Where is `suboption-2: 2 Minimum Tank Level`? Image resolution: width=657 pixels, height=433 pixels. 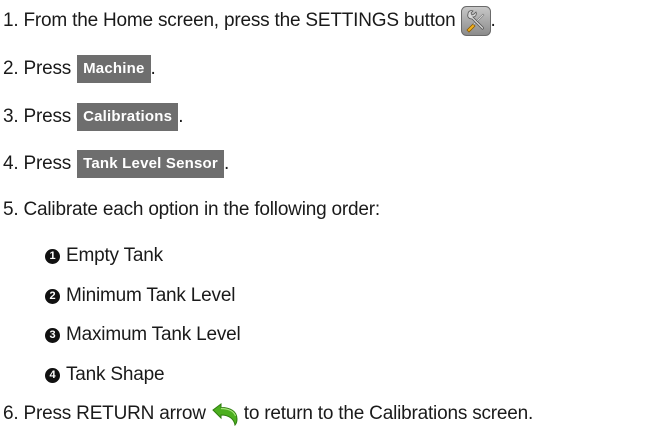 suboption-2: 2 Minimum Tank Level is located at coordinates (140, 296).